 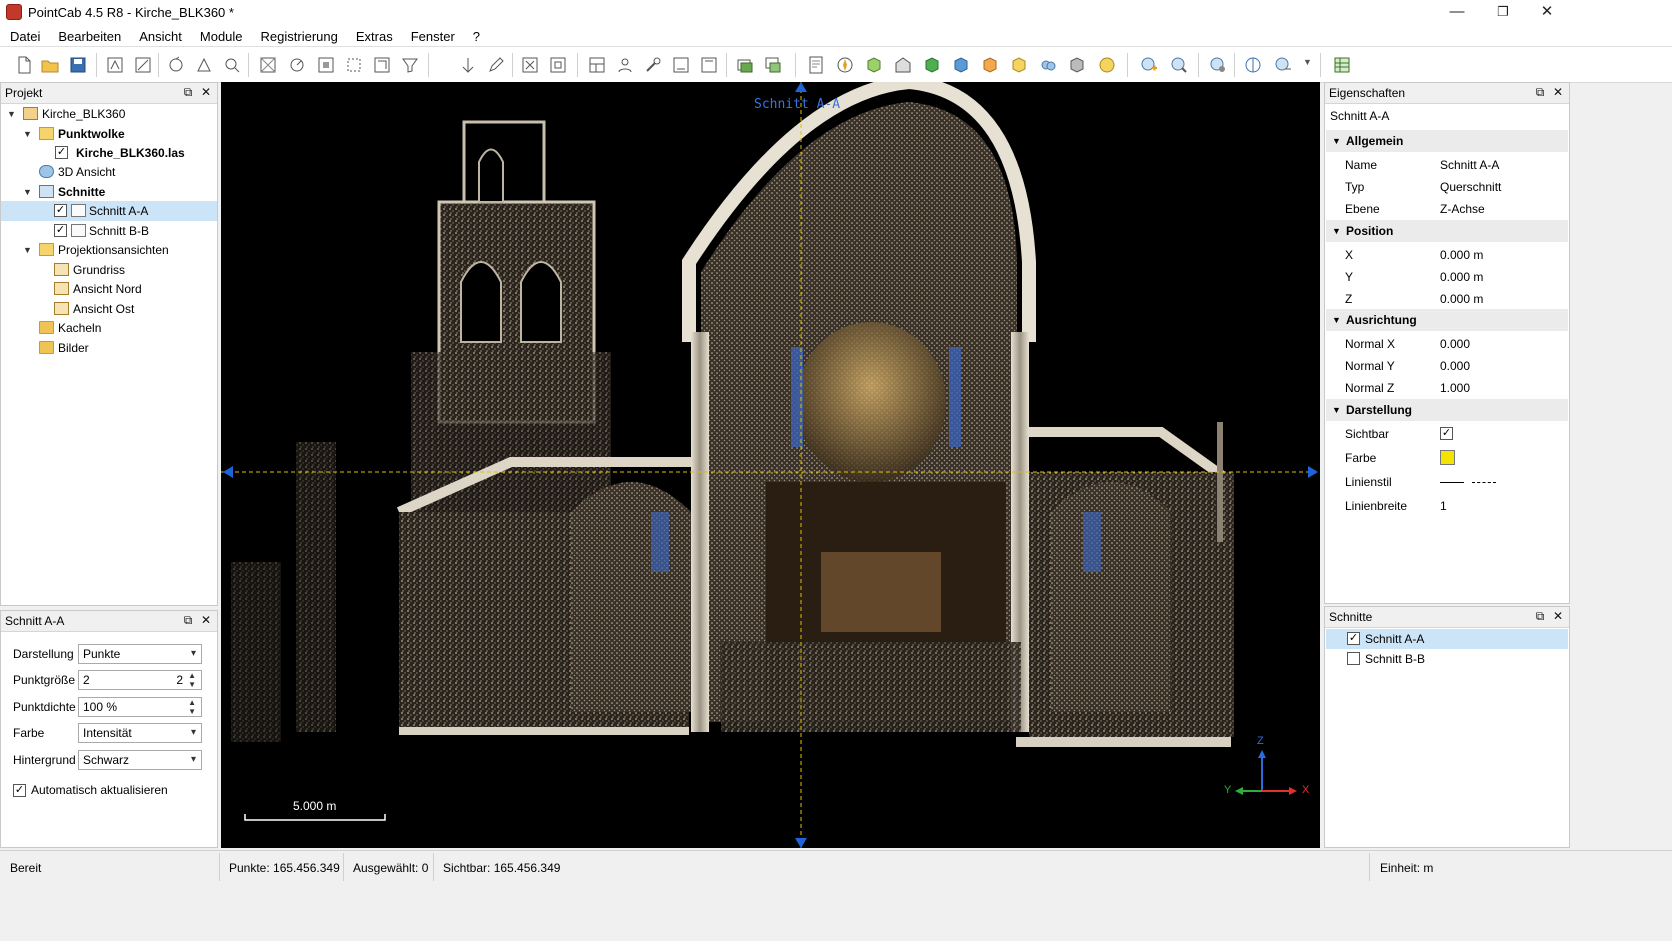 What do you see at coordinates (382, 65) in the screenshot?
I see `crop-icon` at bounding box center [382, 65].